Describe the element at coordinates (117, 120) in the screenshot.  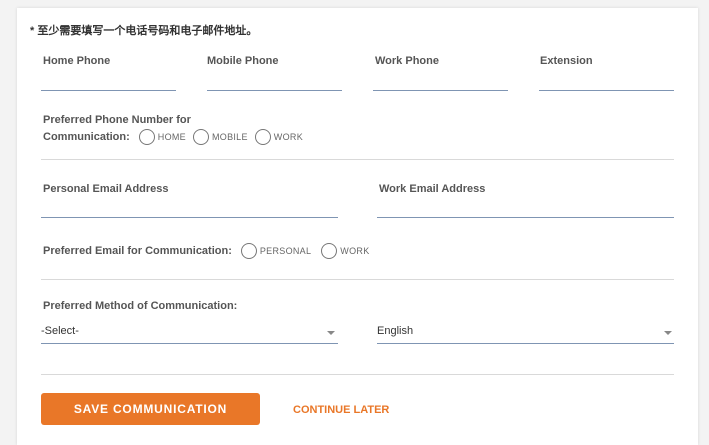
I see `preferred-phone-label-line1: Preferred Phone Number for` at that location.